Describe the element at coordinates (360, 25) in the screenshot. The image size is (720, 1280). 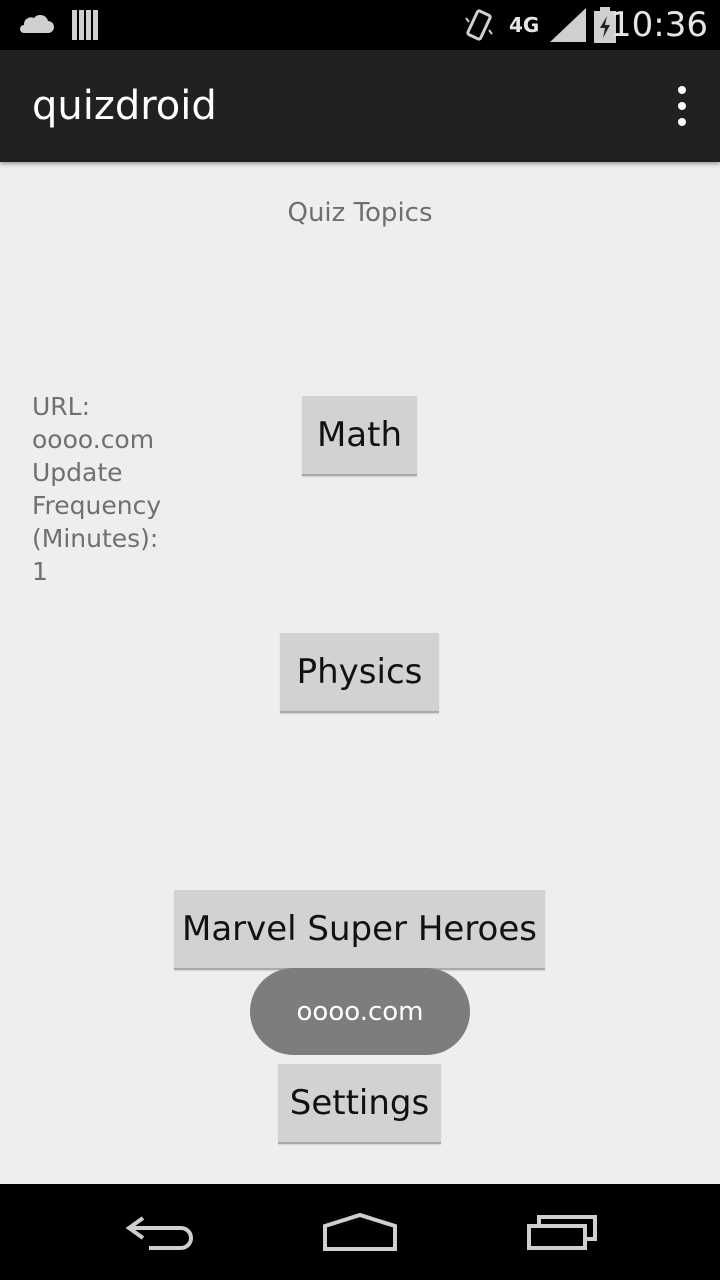
I see `status-bar: 4G 10:36` at that location.